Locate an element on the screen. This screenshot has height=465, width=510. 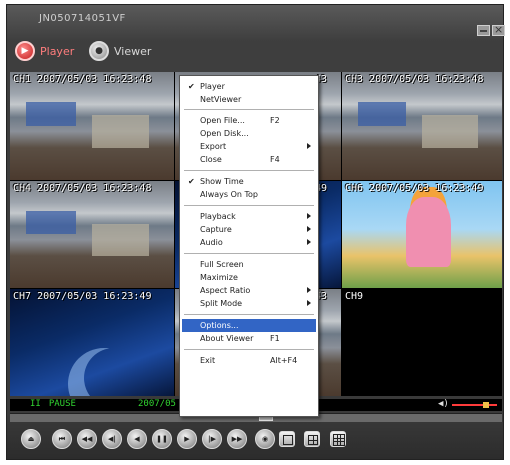
split-1-button is located at coordinates (287, 439).